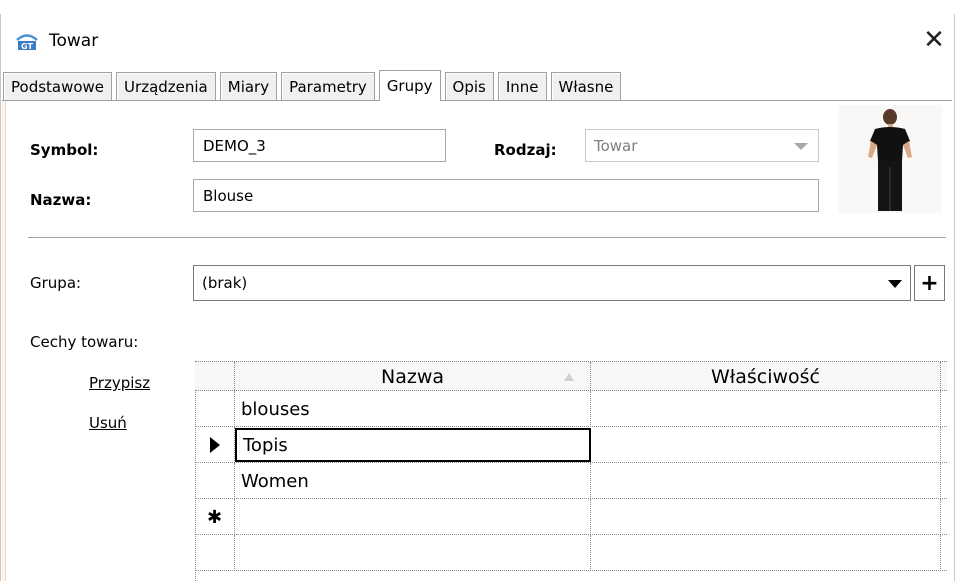 The width and height of the screenshot is (955, 581). I want to click on tab-parametry: Parametry, so click(328, 86).